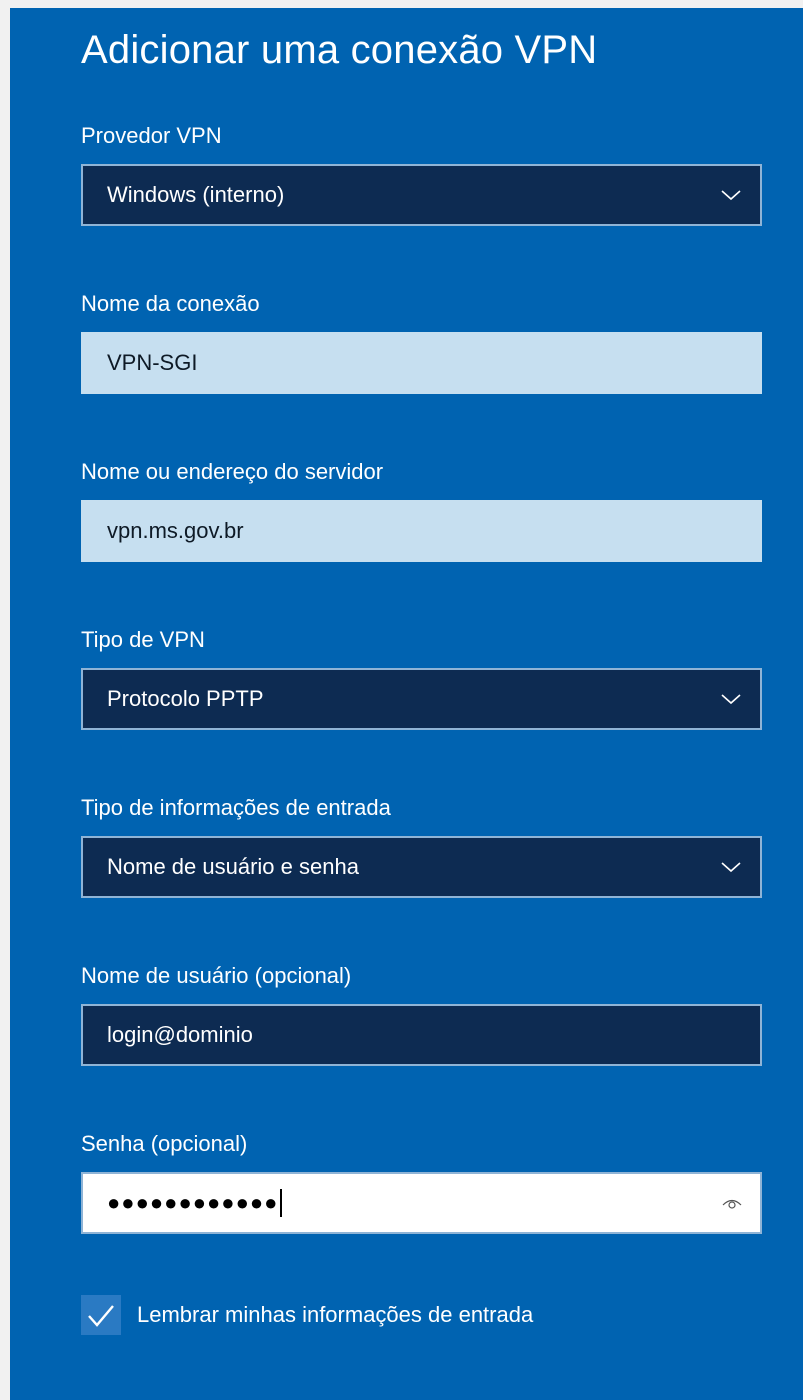 Image resolution: width=803 pixels, height=1400 pixels. Describe the element at coordinates (421, 1035) in the screenshot. I see `username-field: login@dominio` at that location.